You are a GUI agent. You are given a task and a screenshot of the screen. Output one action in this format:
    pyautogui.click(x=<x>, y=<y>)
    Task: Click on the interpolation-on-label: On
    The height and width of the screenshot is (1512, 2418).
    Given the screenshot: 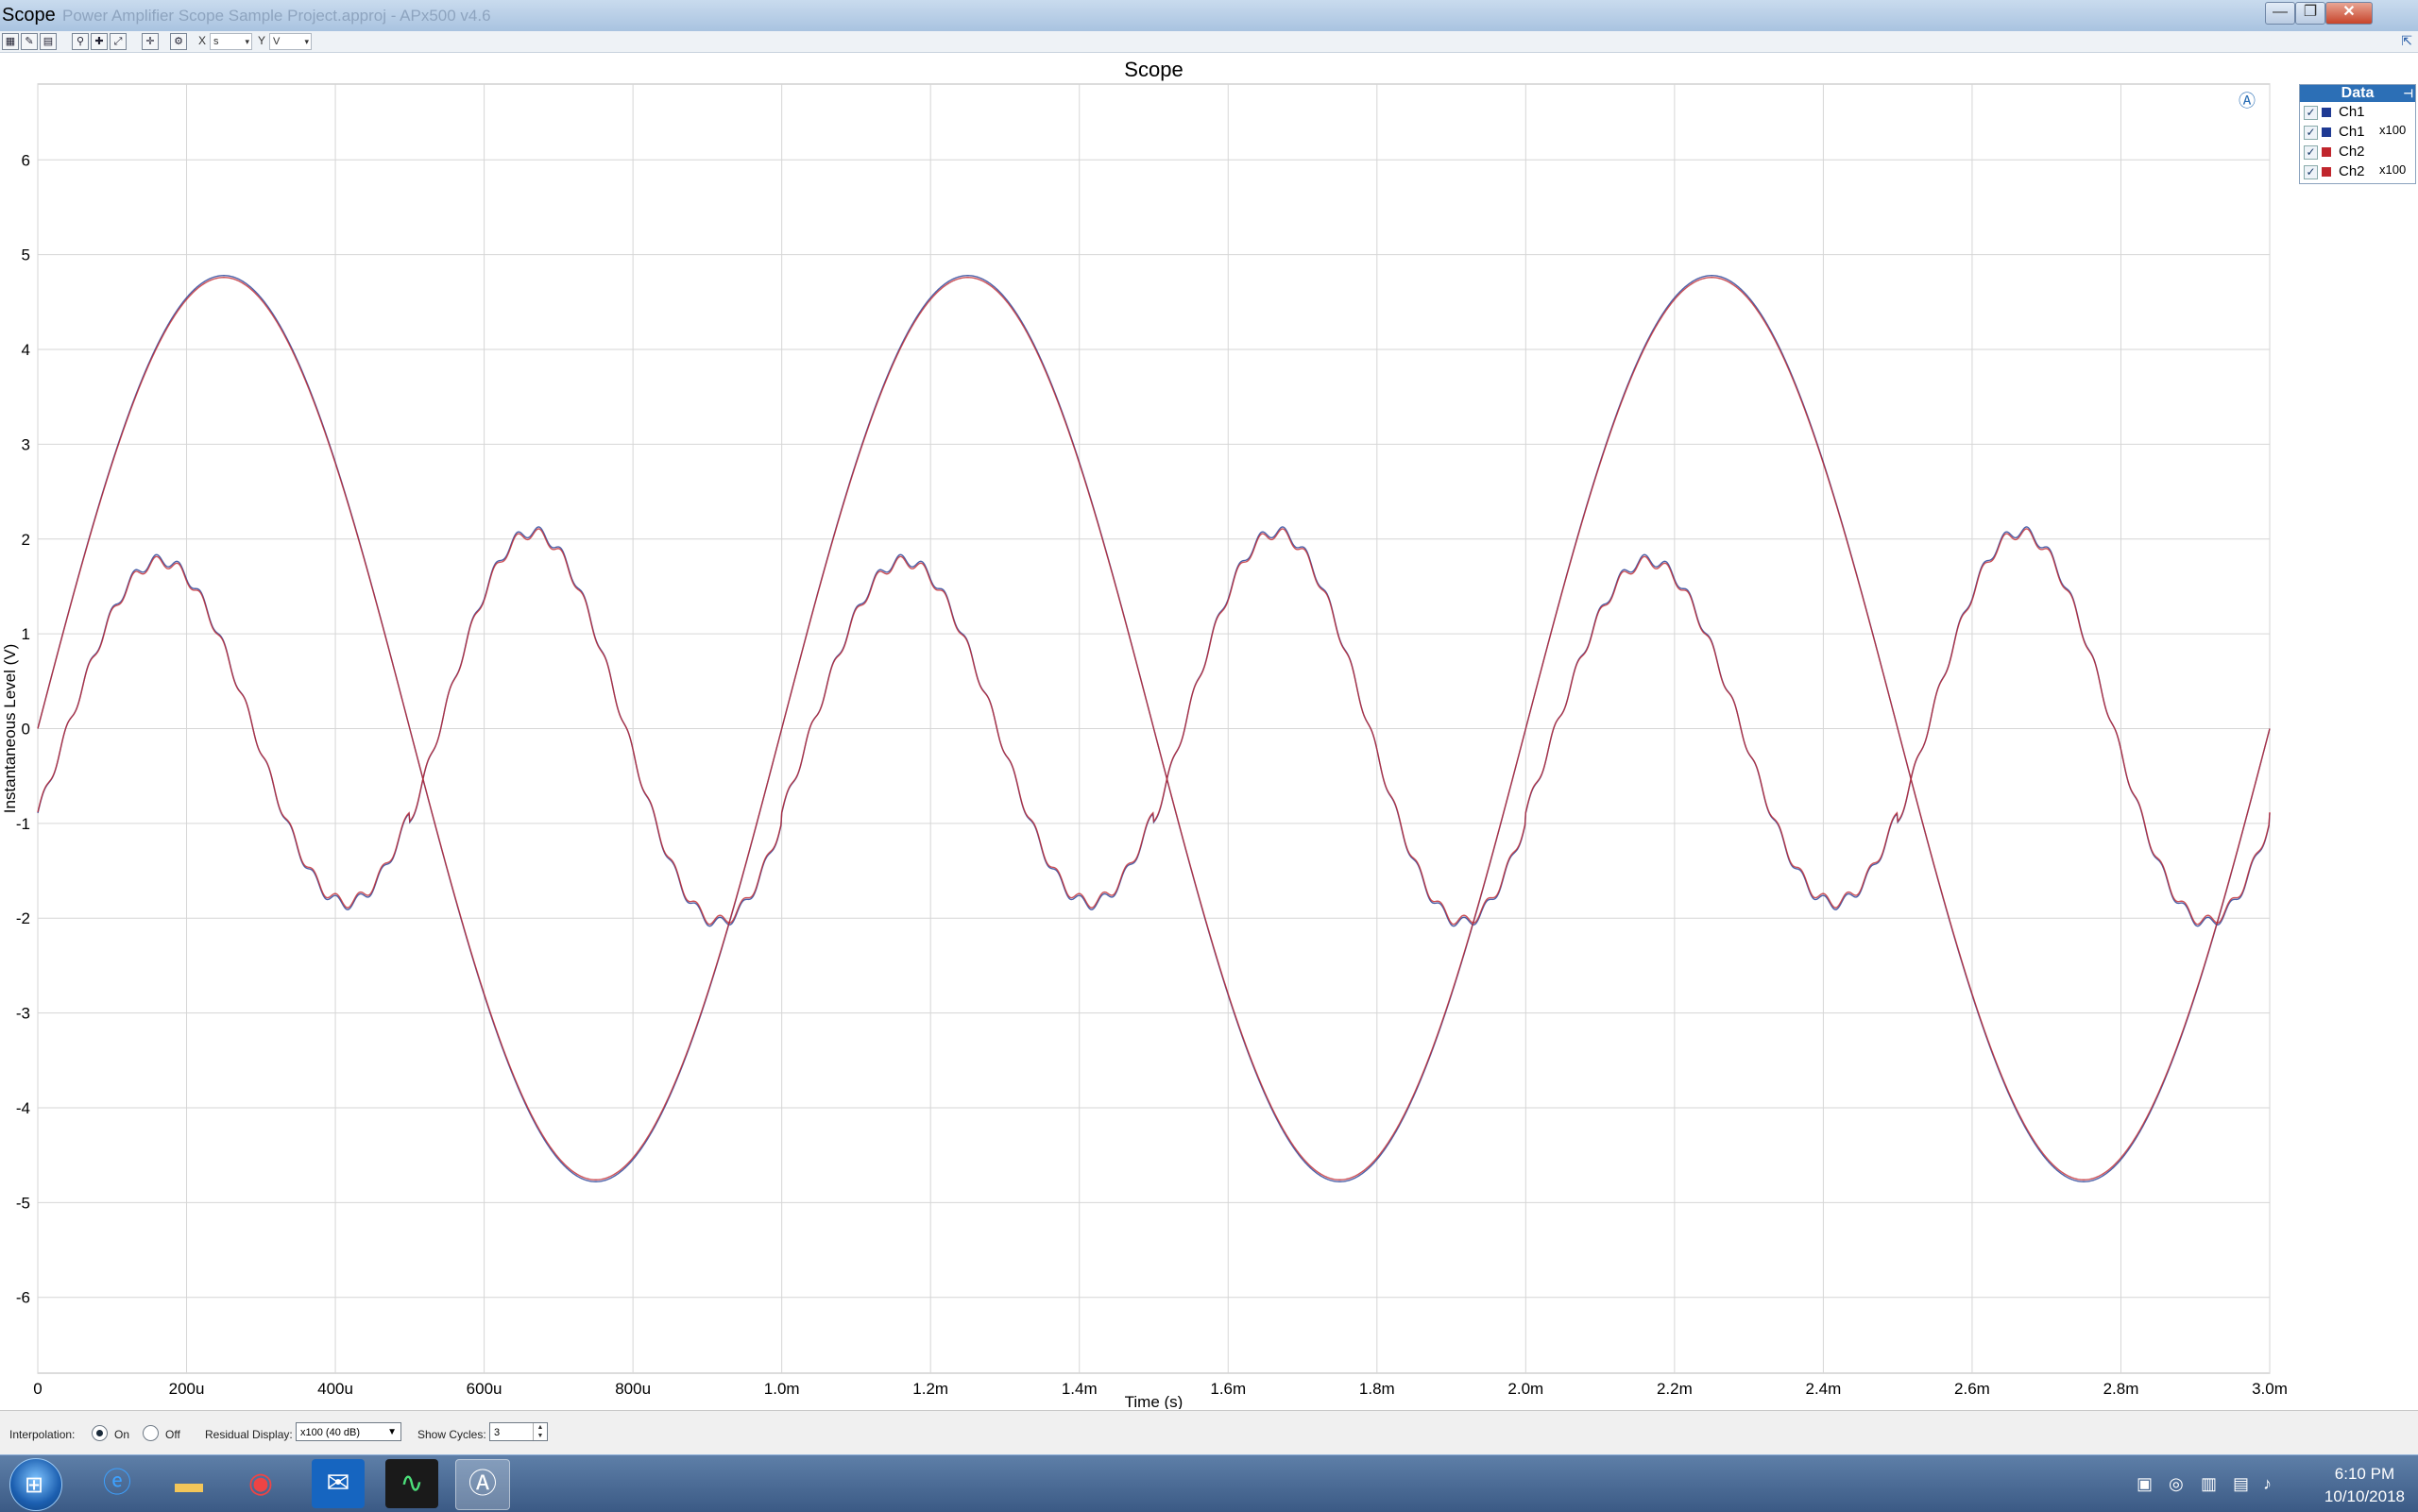 What is the action you would take?
    pyautogui.click(x=122, y=1435)
    